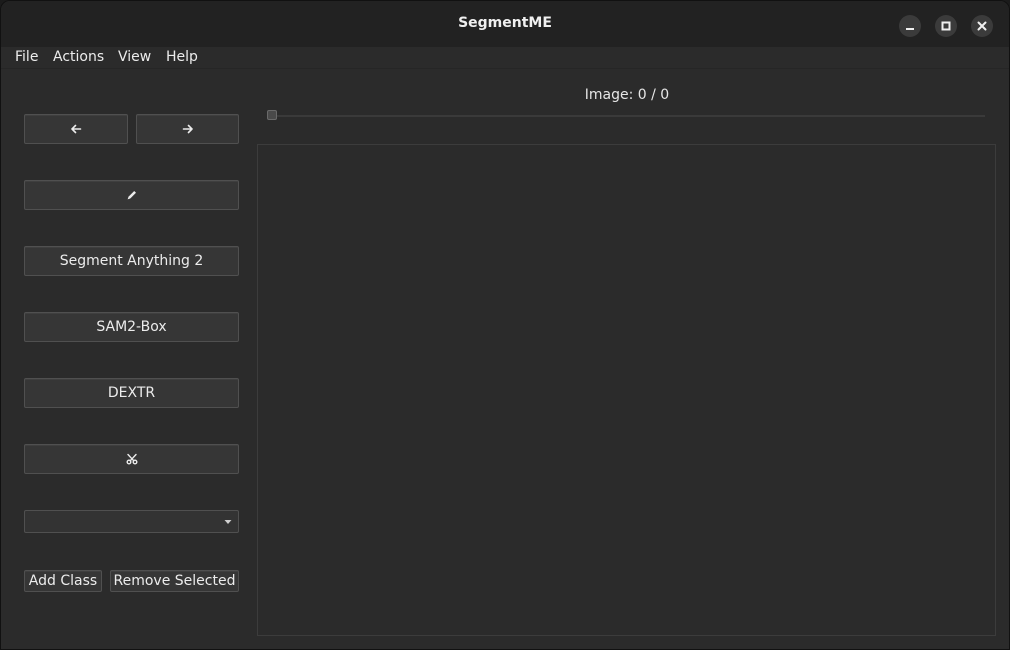 This screenshot has height=650, width=1010. What do you see at coordinates (131, 327) in the screenshot?
I see `sam2-box-button: SAM2-Box` at bounding box center [131, 327].